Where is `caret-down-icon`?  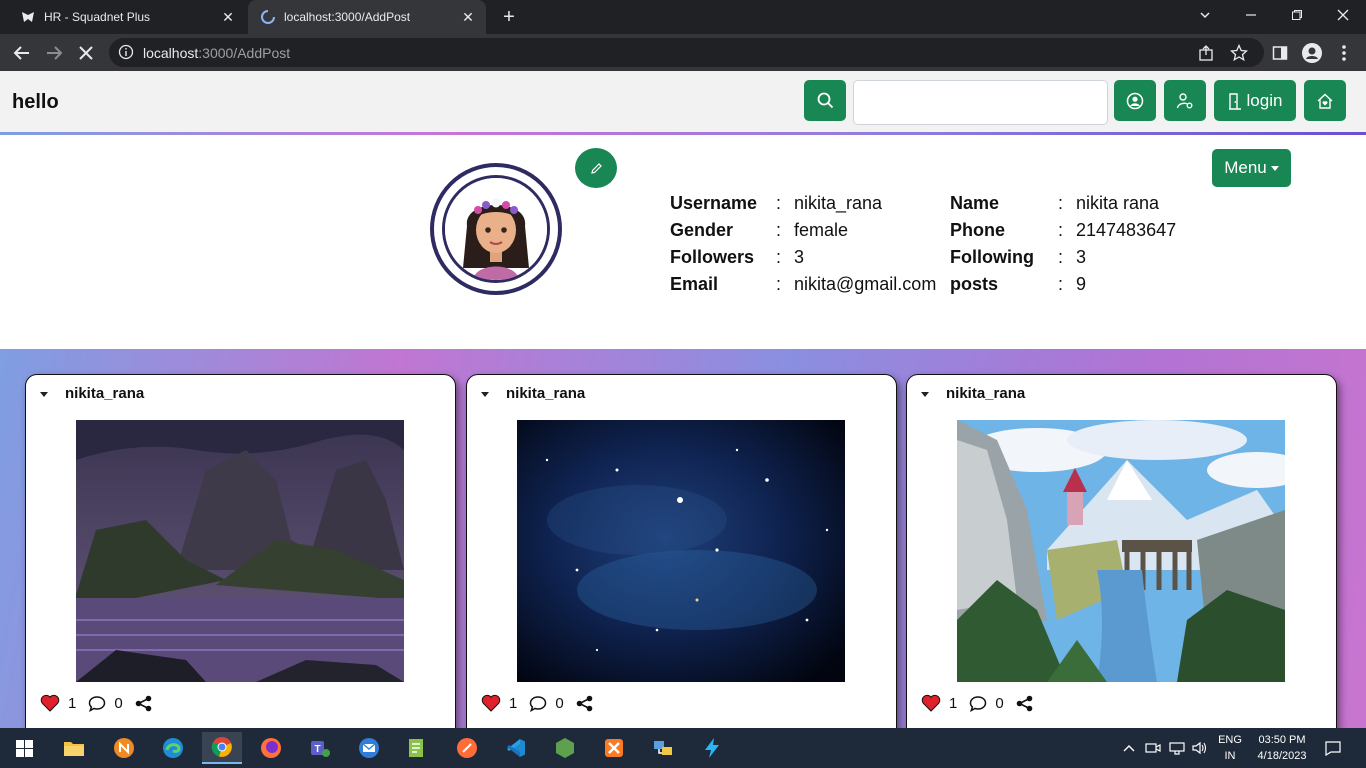 caret-down-icon is located at coordinates (1274, 168).